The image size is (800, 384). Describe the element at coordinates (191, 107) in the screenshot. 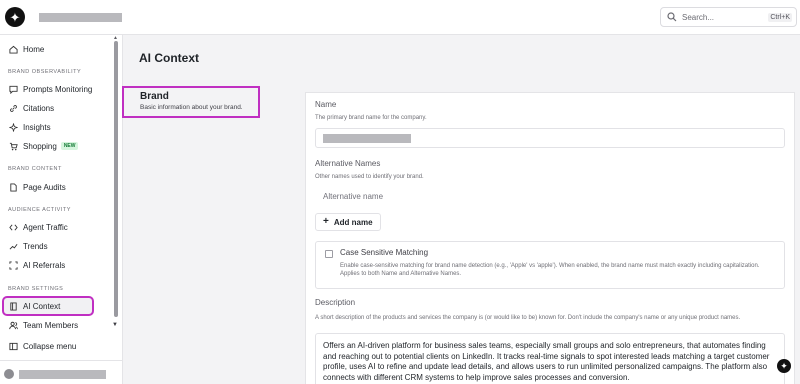

I see `section-subtitle: Basic information about your brand.` at that location.